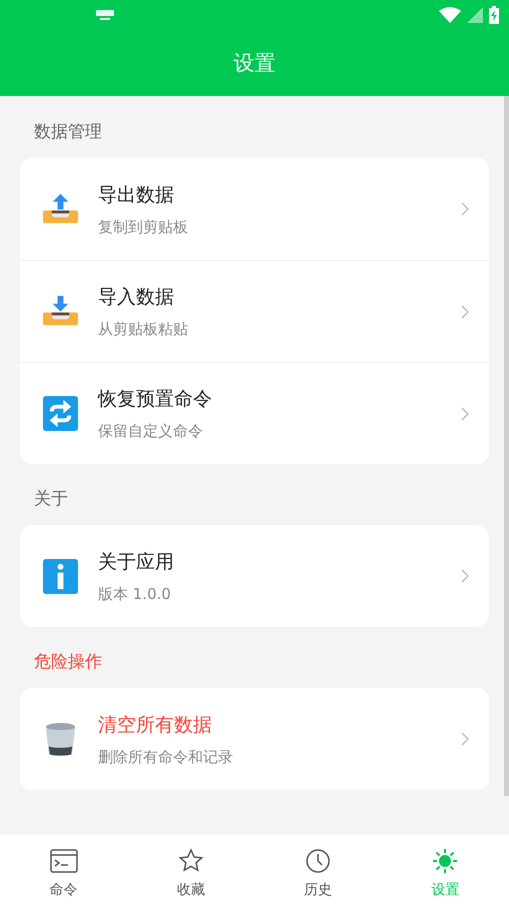 The height and width of the screenshot is (906, 509). I want to click on item-title: 恢复预置命令, so click(155, 399).